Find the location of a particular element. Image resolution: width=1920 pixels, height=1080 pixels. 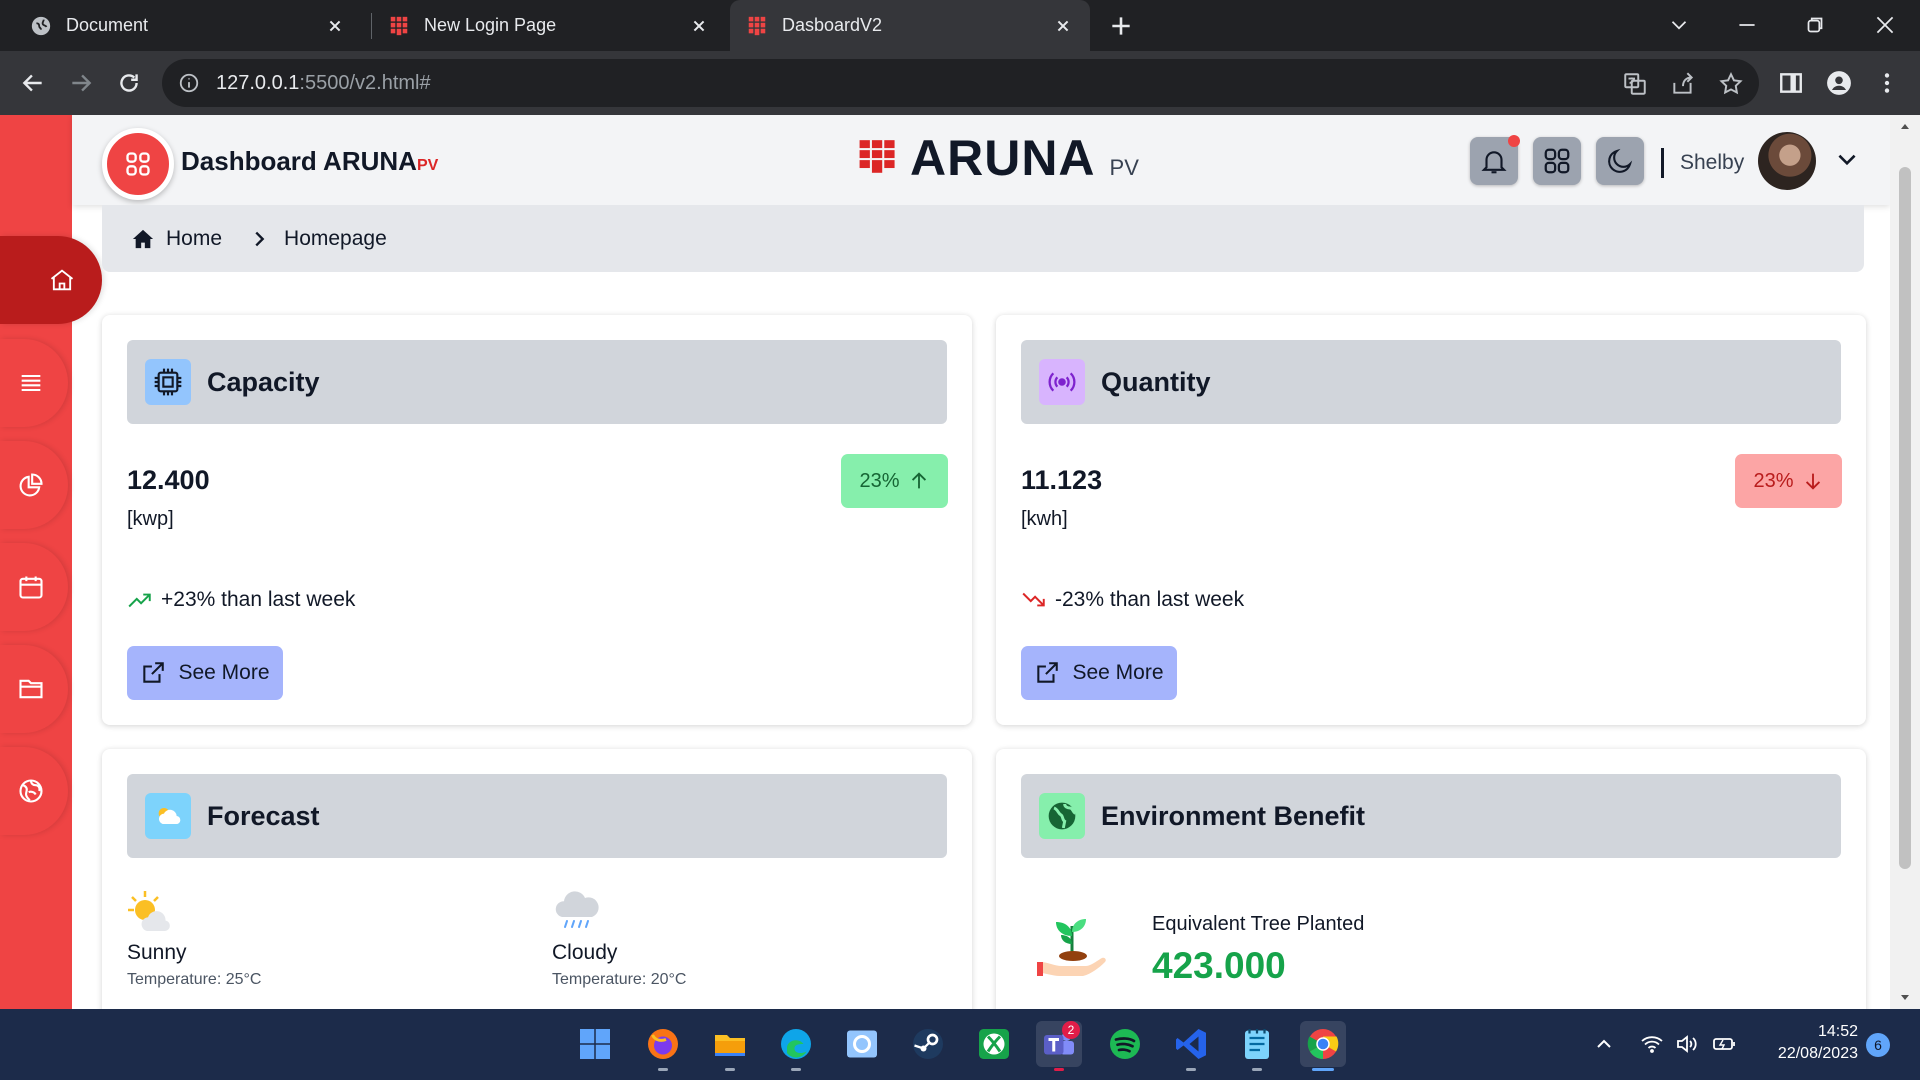

clock-time: 14:52 is located at coordinates (1837, 1031).